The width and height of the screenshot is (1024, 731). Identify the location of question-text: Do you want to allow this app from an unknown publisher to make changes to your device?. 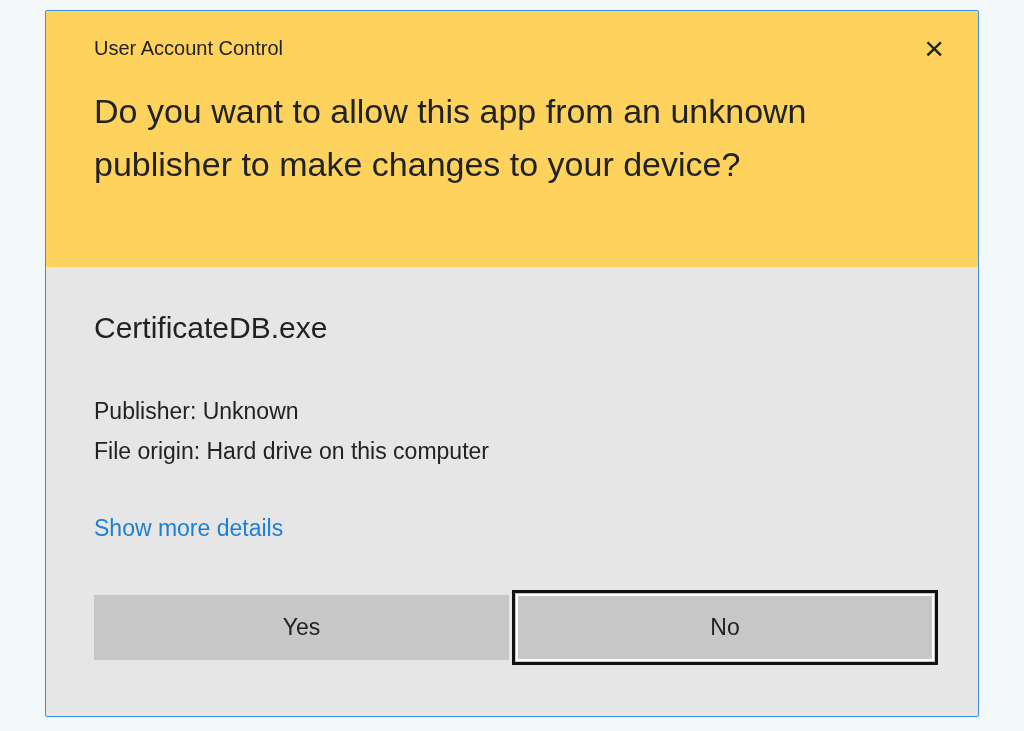
(451, 138).